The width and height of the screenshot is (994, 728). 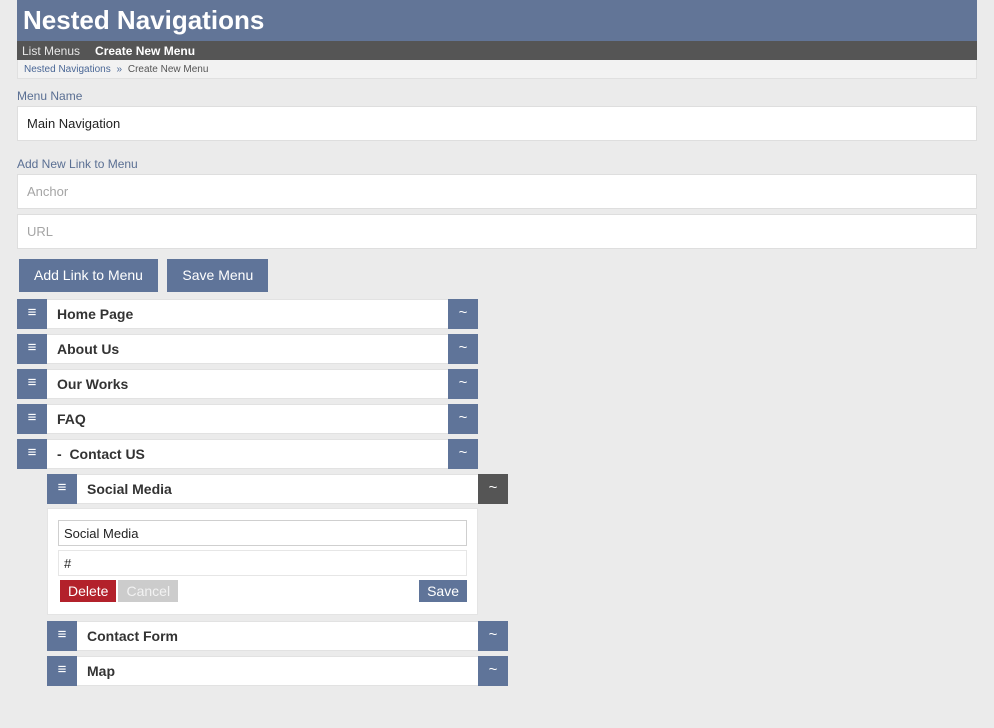 I want to click on menu-item-label: Home Page, so click(x=247, y=314).